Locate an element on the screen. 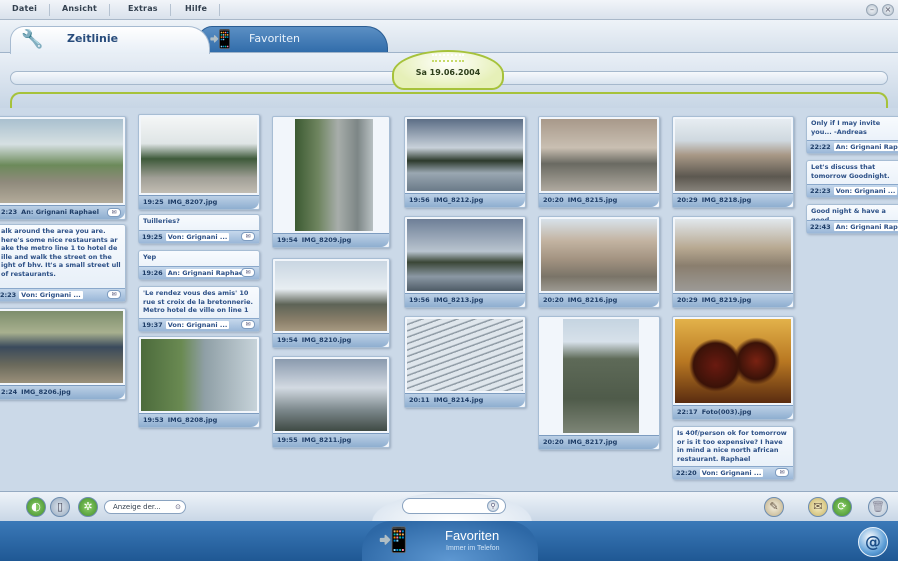 The height and width of the screenshot is (561, 898). minimize-icon: – is located at coordinates (872, 10).